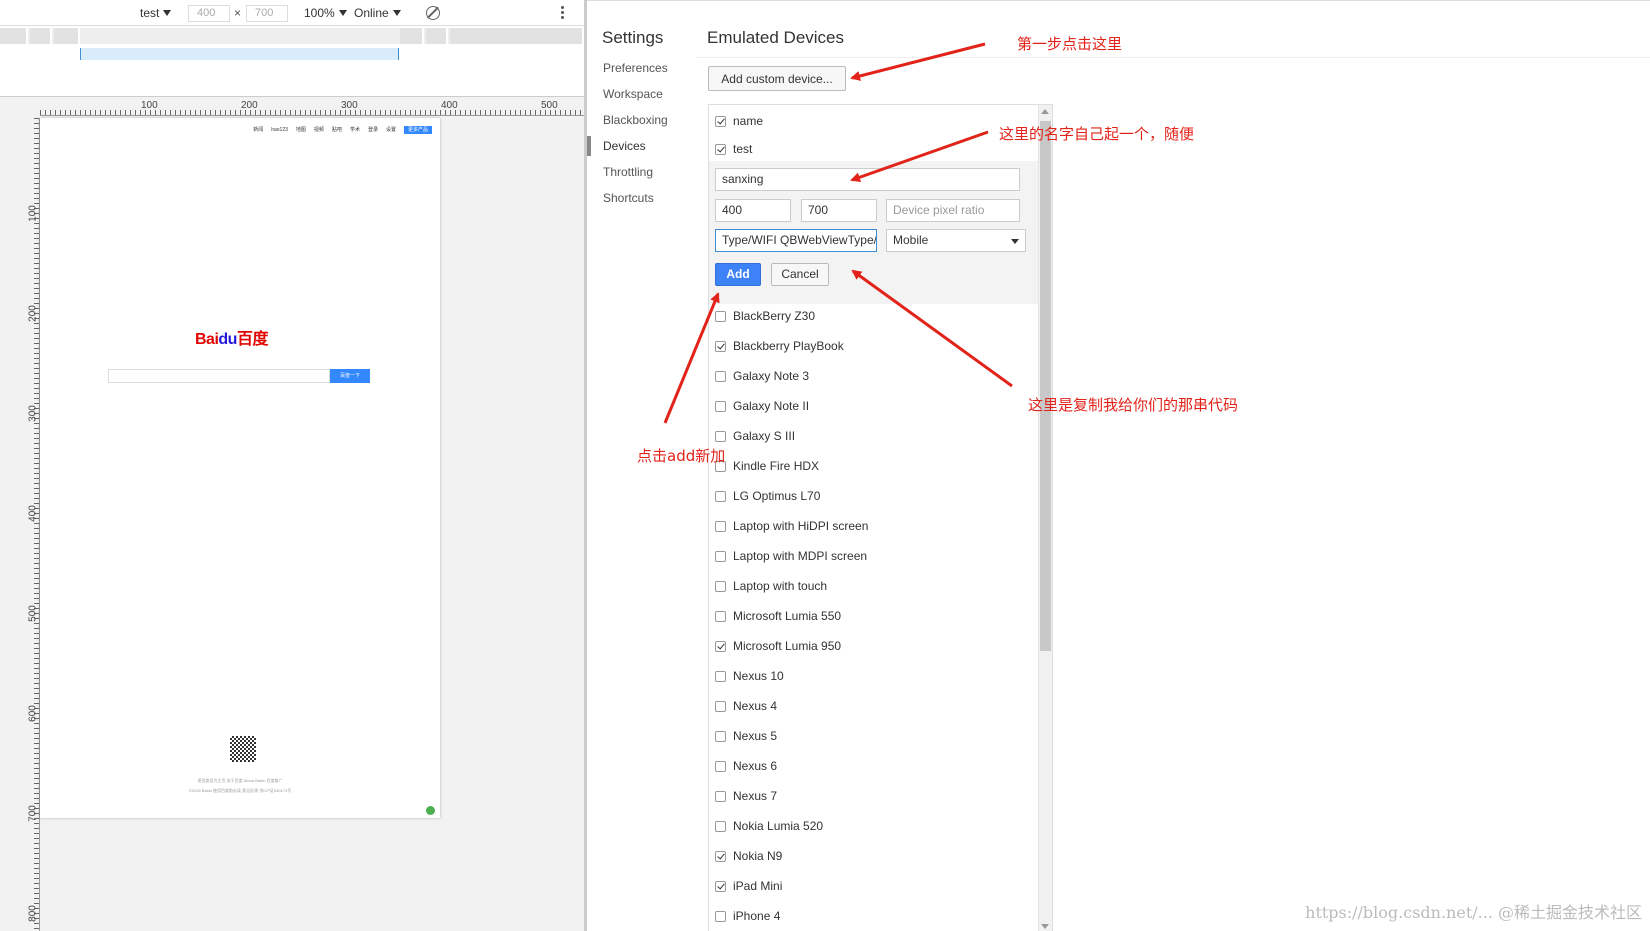  I want to click on list-item: Nexus 6, so click(746, 766).